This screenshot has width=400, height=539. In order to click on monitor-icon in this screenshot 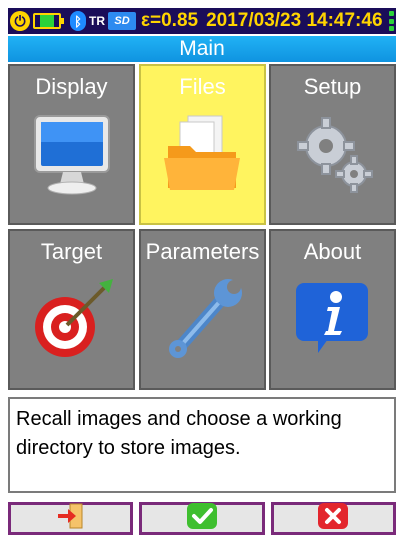, I will do `click(71, 166)`.